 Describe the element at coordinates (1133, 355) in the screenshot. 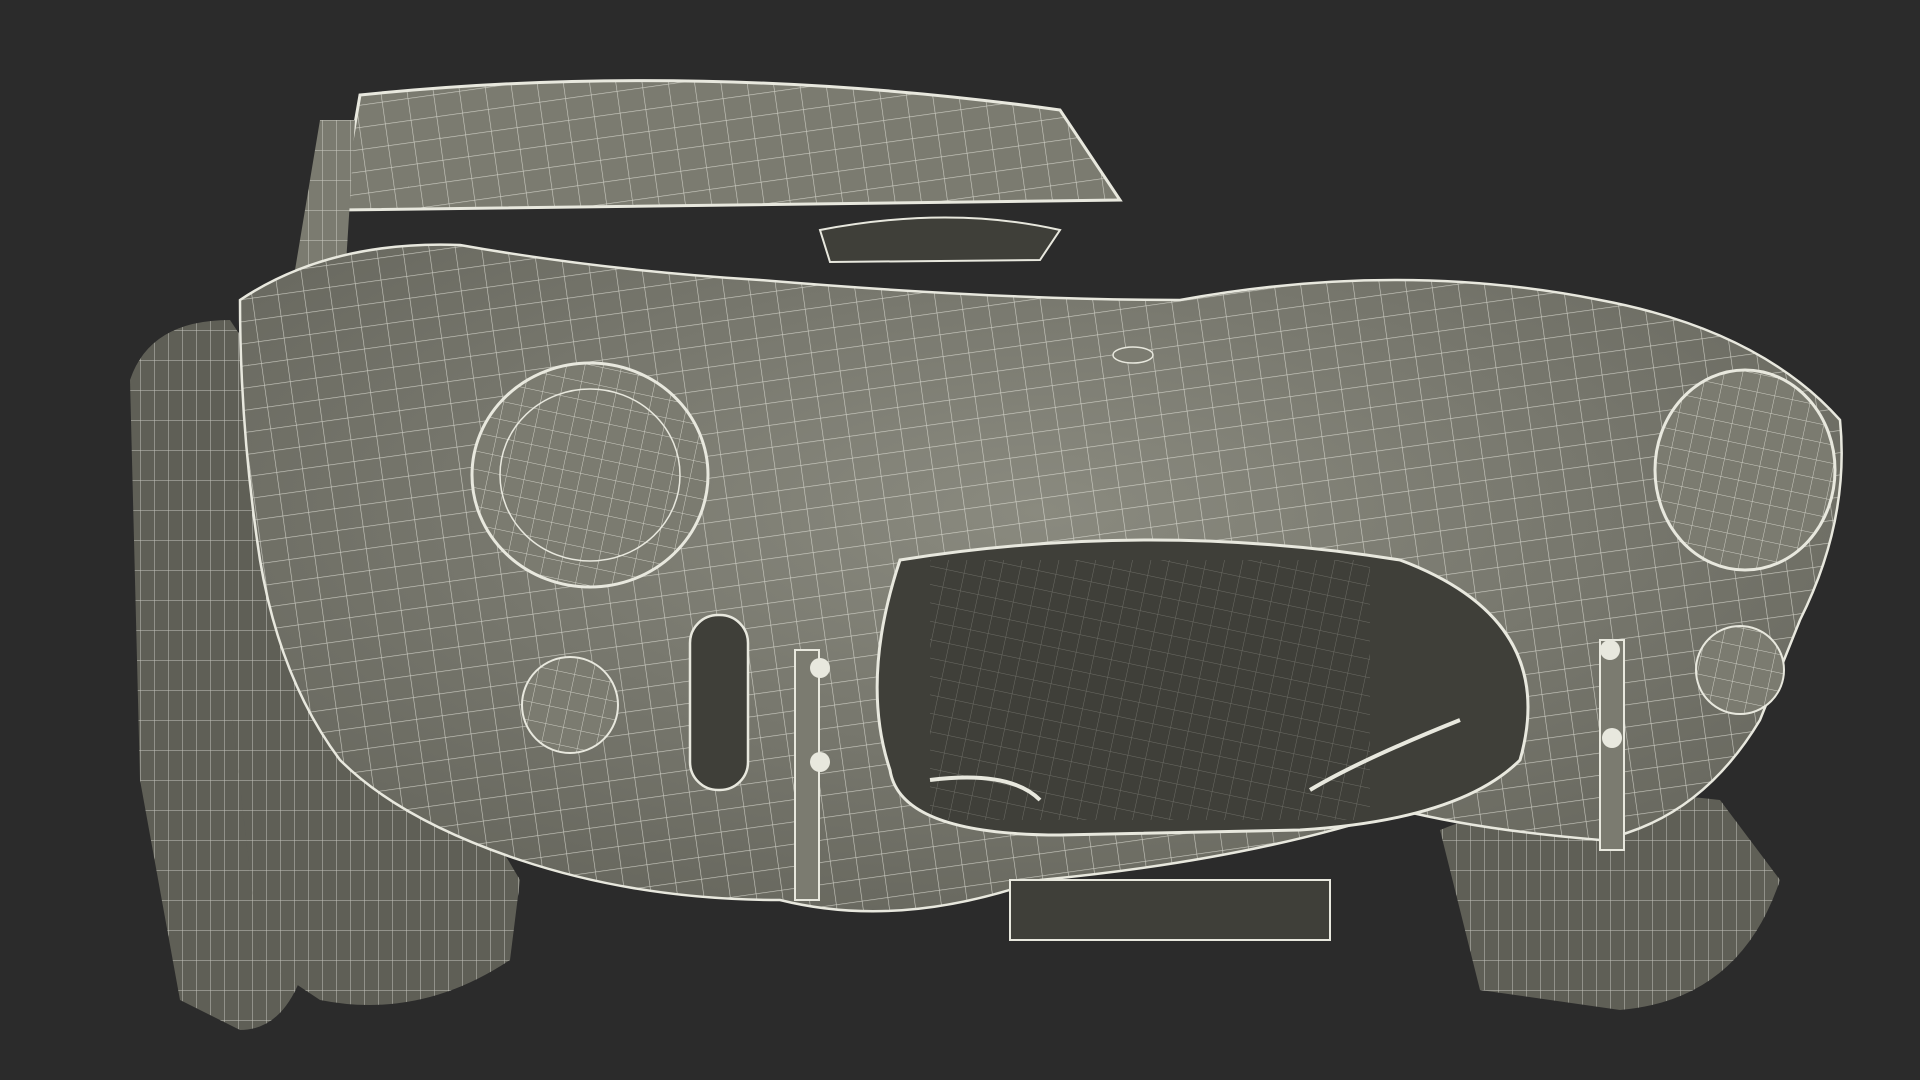

I see `hood-badge` at that location.